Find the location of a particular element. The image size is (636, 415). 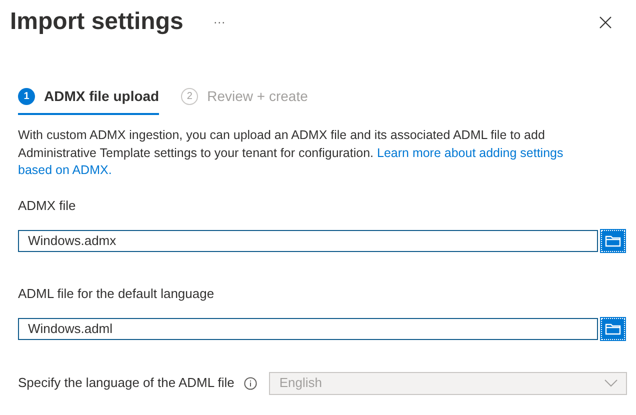

step-number: 2 is located at coordinates (189, 96).